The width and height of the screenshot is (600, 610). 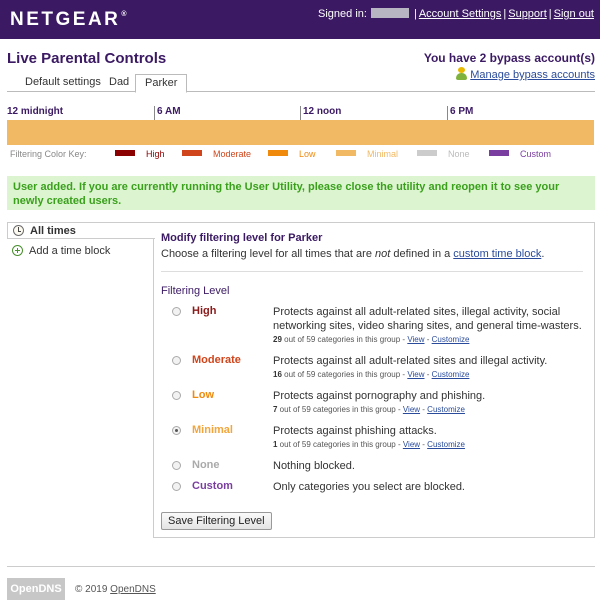 What do you see at coordinates (355, 431) in the screenshot?
I see `level-description: Protects against phishing attacks.` at bounding box center [355, 431].